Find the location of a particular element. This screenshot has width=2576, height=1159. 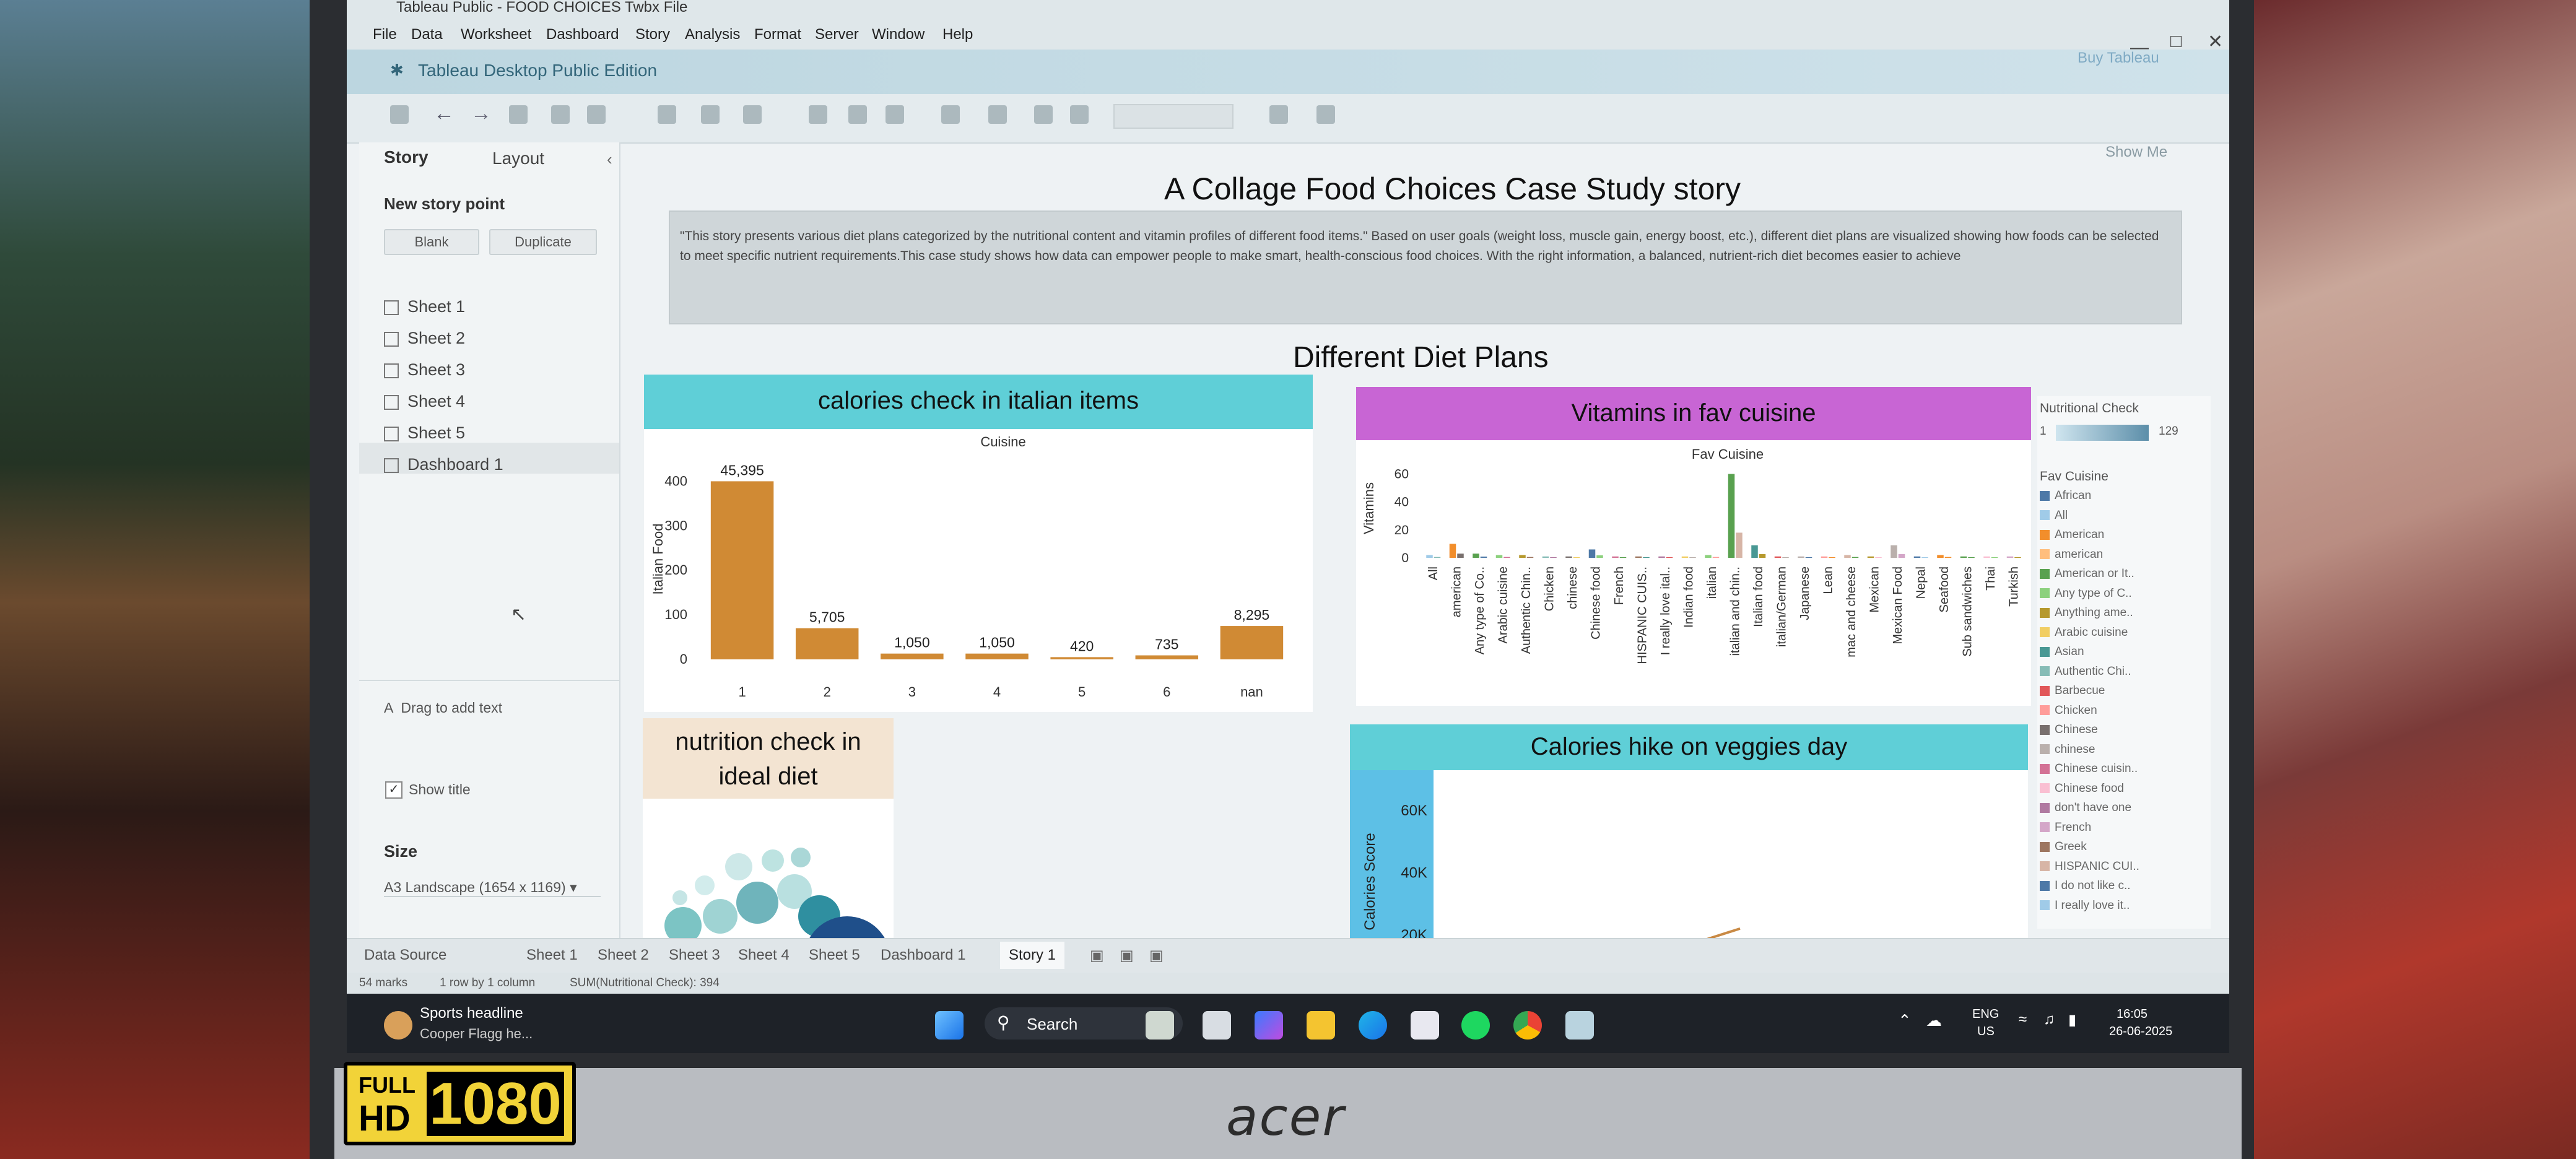

pin-icon is located at coordinates (1079, 114).